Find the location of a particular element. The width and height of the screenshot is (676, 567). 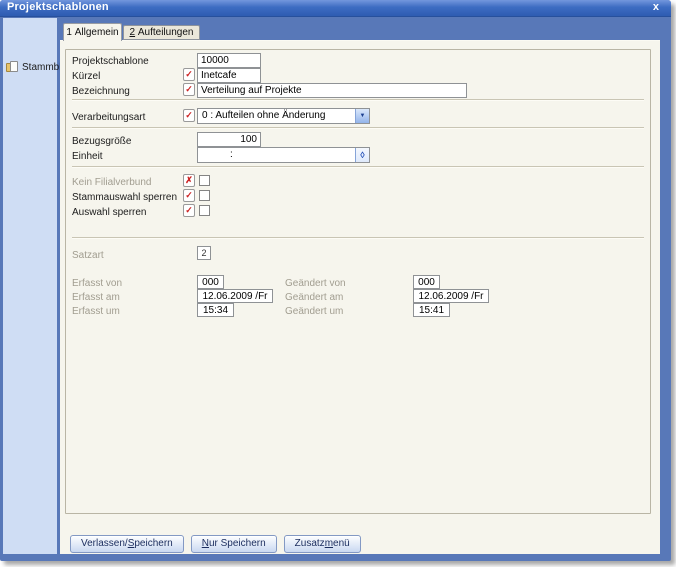

satzart-value: 2 is located at coordinates (204, 253).